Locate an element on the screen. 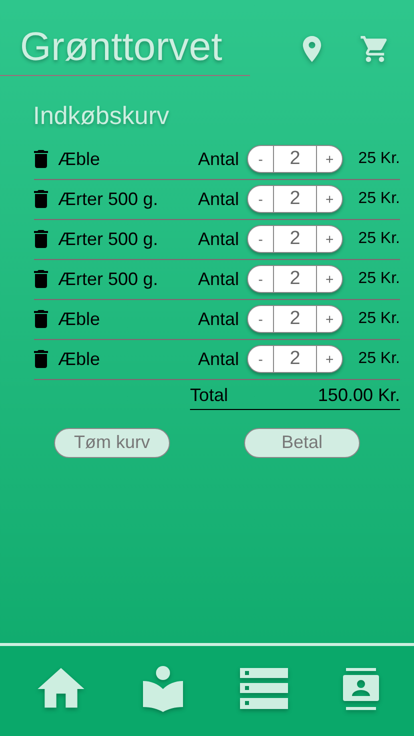 Image resolution: width=414 pixels, height=736 pixels. app-title: Grønttorvet is located at coordinates (122, 47).